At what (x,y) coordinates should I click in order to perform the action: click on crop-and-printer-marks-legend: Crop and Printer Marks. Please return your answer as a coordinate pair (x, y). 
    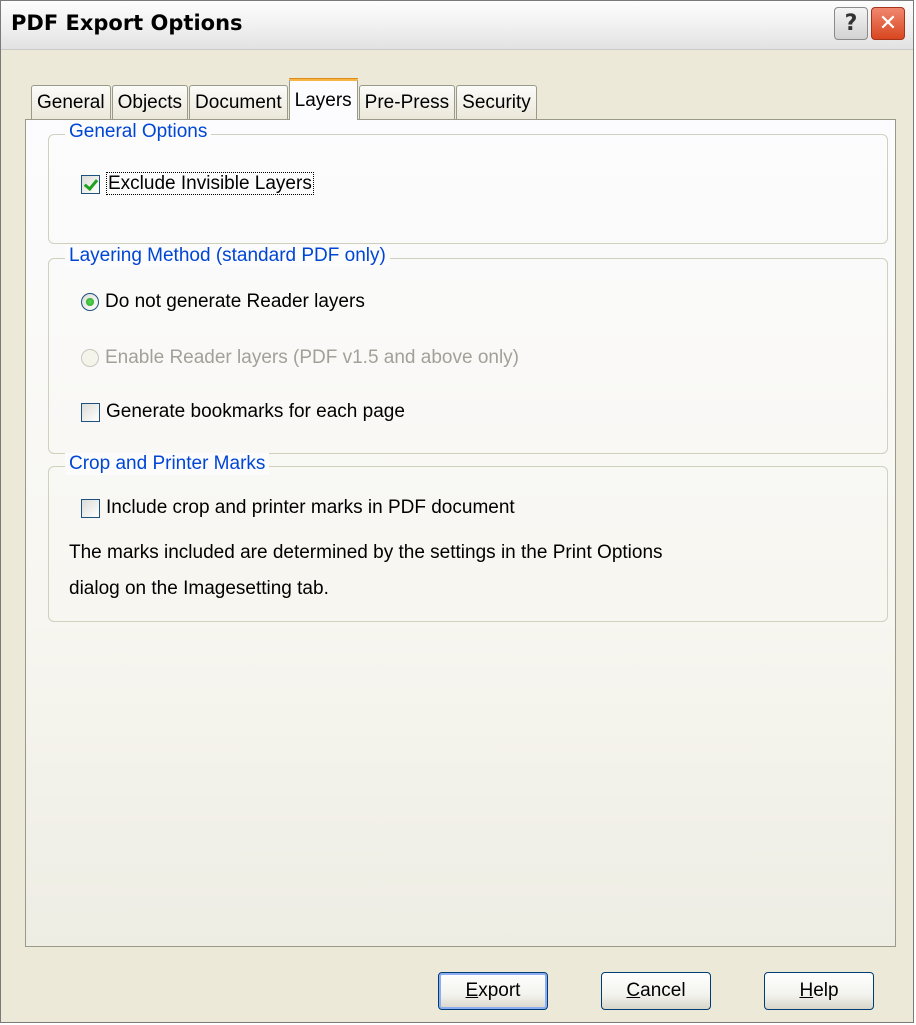
    Looking at the image, I should click on (167, 464).